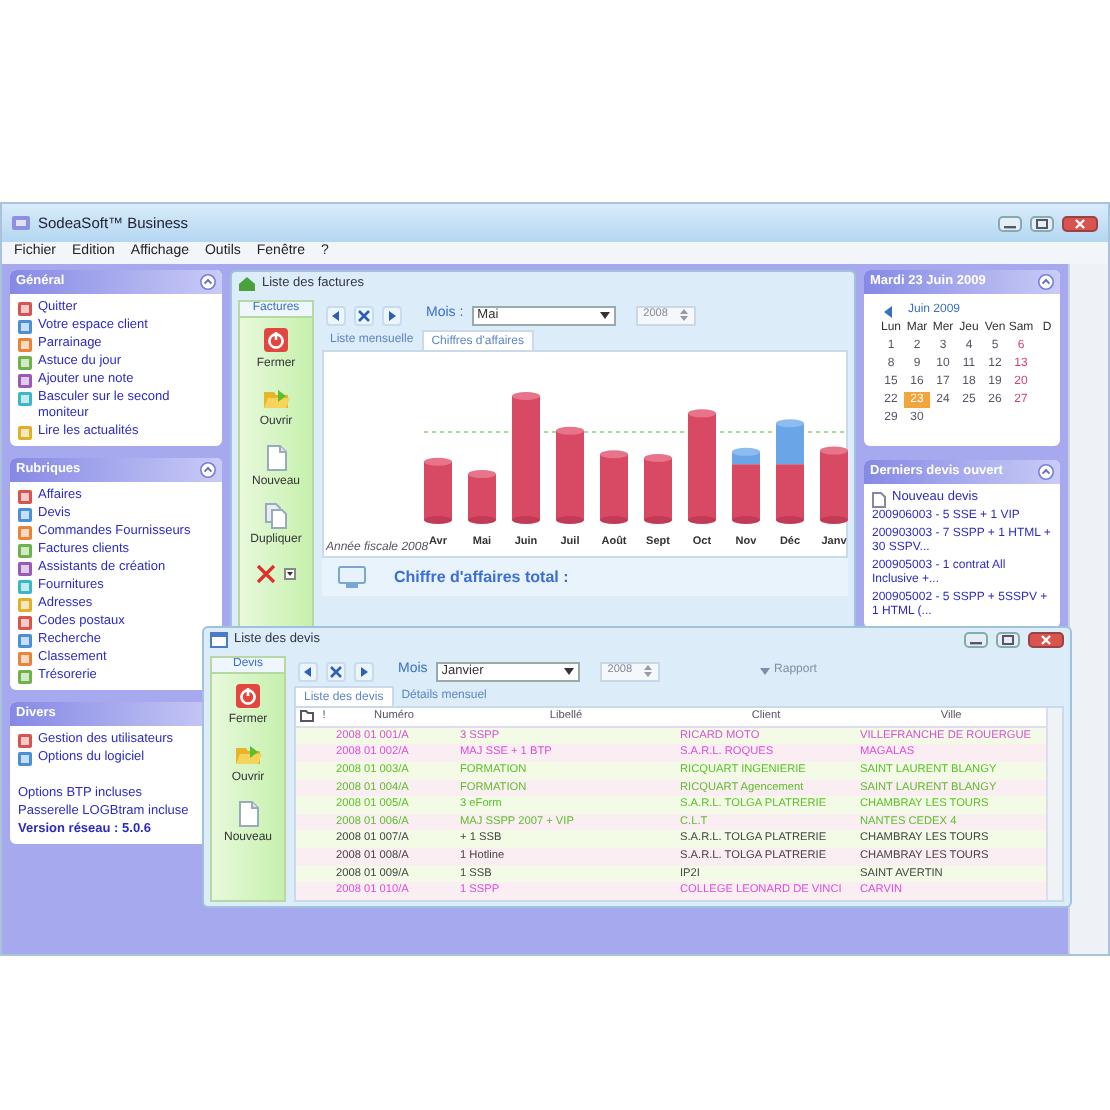 This screenshot has width=1110, height=1110. I want to click on monitor-icon, so click(352, 577).